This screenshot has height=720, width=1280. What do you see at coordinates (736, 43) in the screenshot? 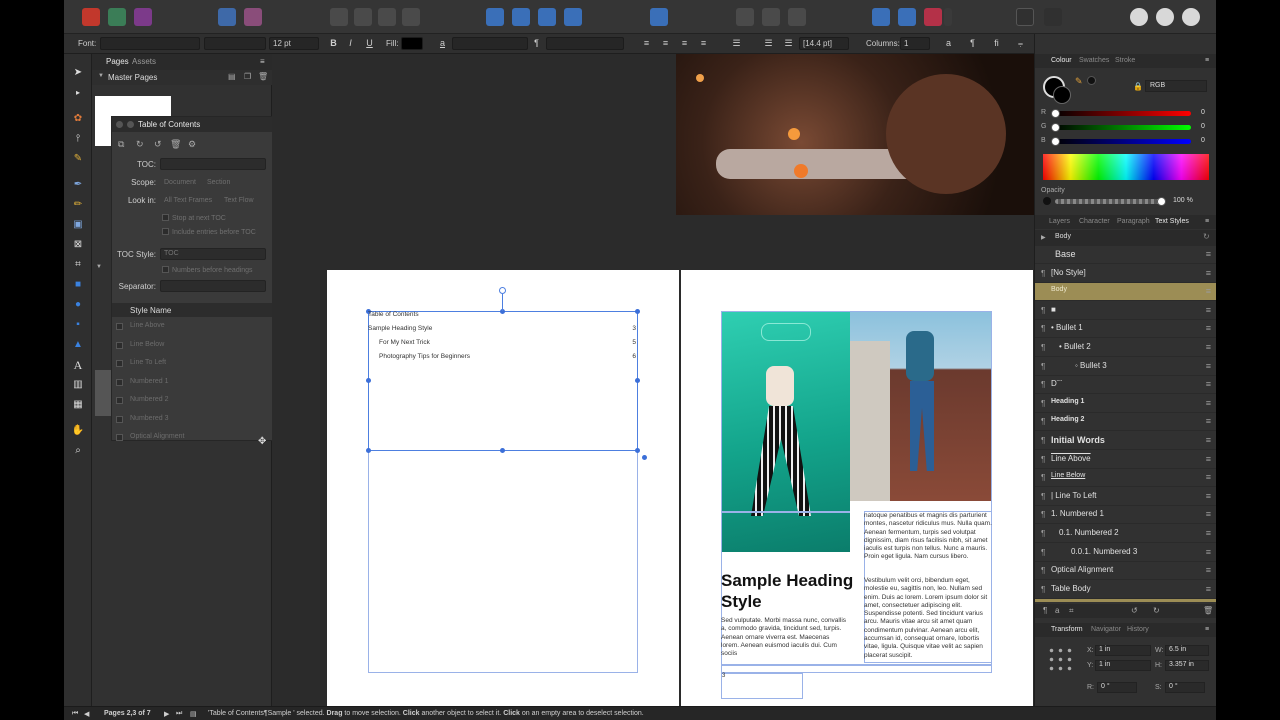
I see `spacing-icon: ☰` at bounding box center [736, 43].